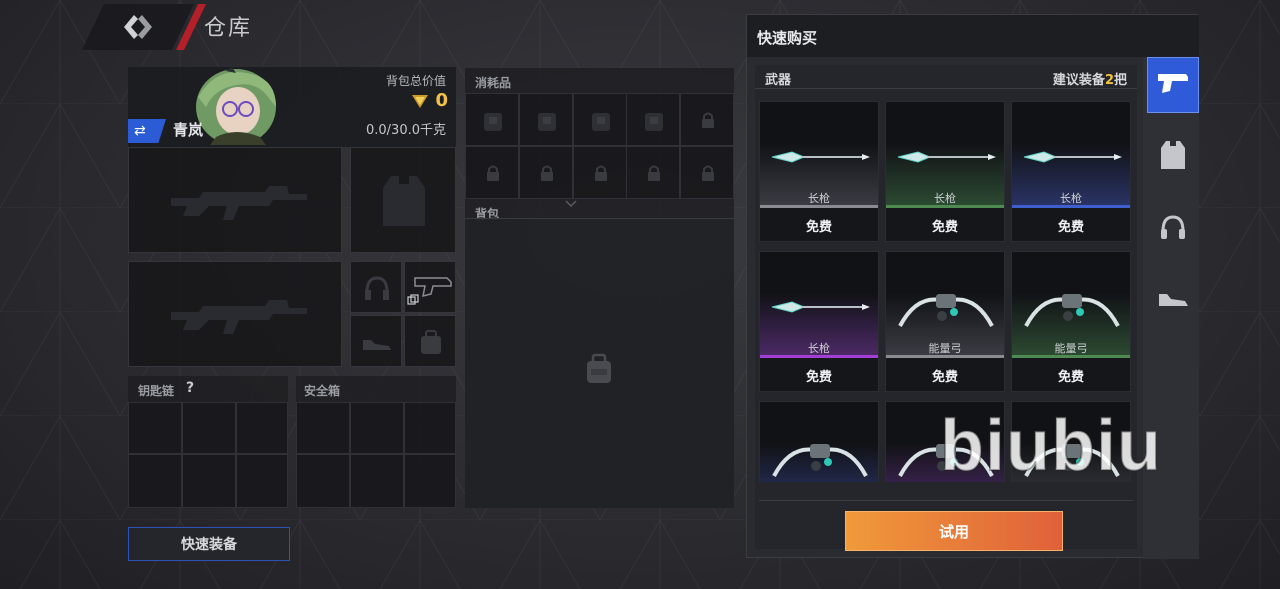  Describe the element at coordinates (778, 80) in the screenshot. I see `category-name: 武器` at that location.